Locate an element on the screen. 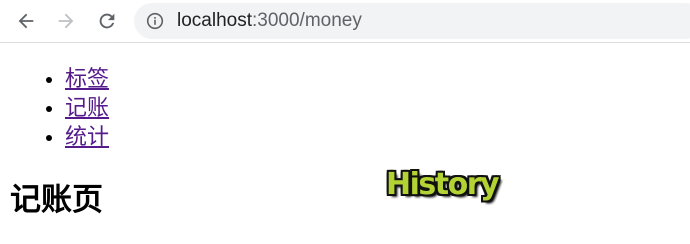 The image size is (690, 244). url-host: localhost is located at coordinates (214, 20).